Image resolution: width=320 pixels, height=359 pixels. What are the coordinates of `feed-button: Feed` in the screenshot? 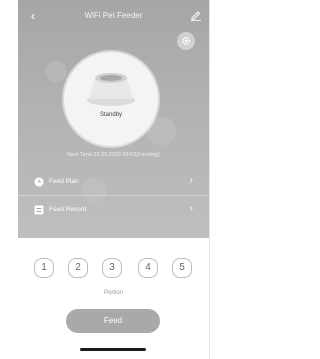 It's located at (113, 321).